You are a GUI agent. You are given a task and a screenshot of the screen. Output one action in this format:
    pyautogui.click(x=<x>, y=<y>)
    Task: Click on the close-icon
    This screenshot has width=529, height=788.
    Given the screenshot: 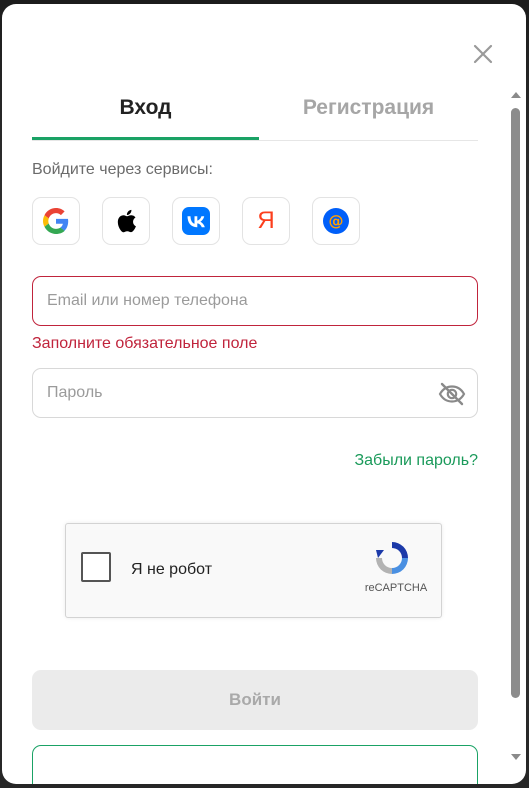 What is the action you would take?
    pyautogui.click(x=483, y=54)
    